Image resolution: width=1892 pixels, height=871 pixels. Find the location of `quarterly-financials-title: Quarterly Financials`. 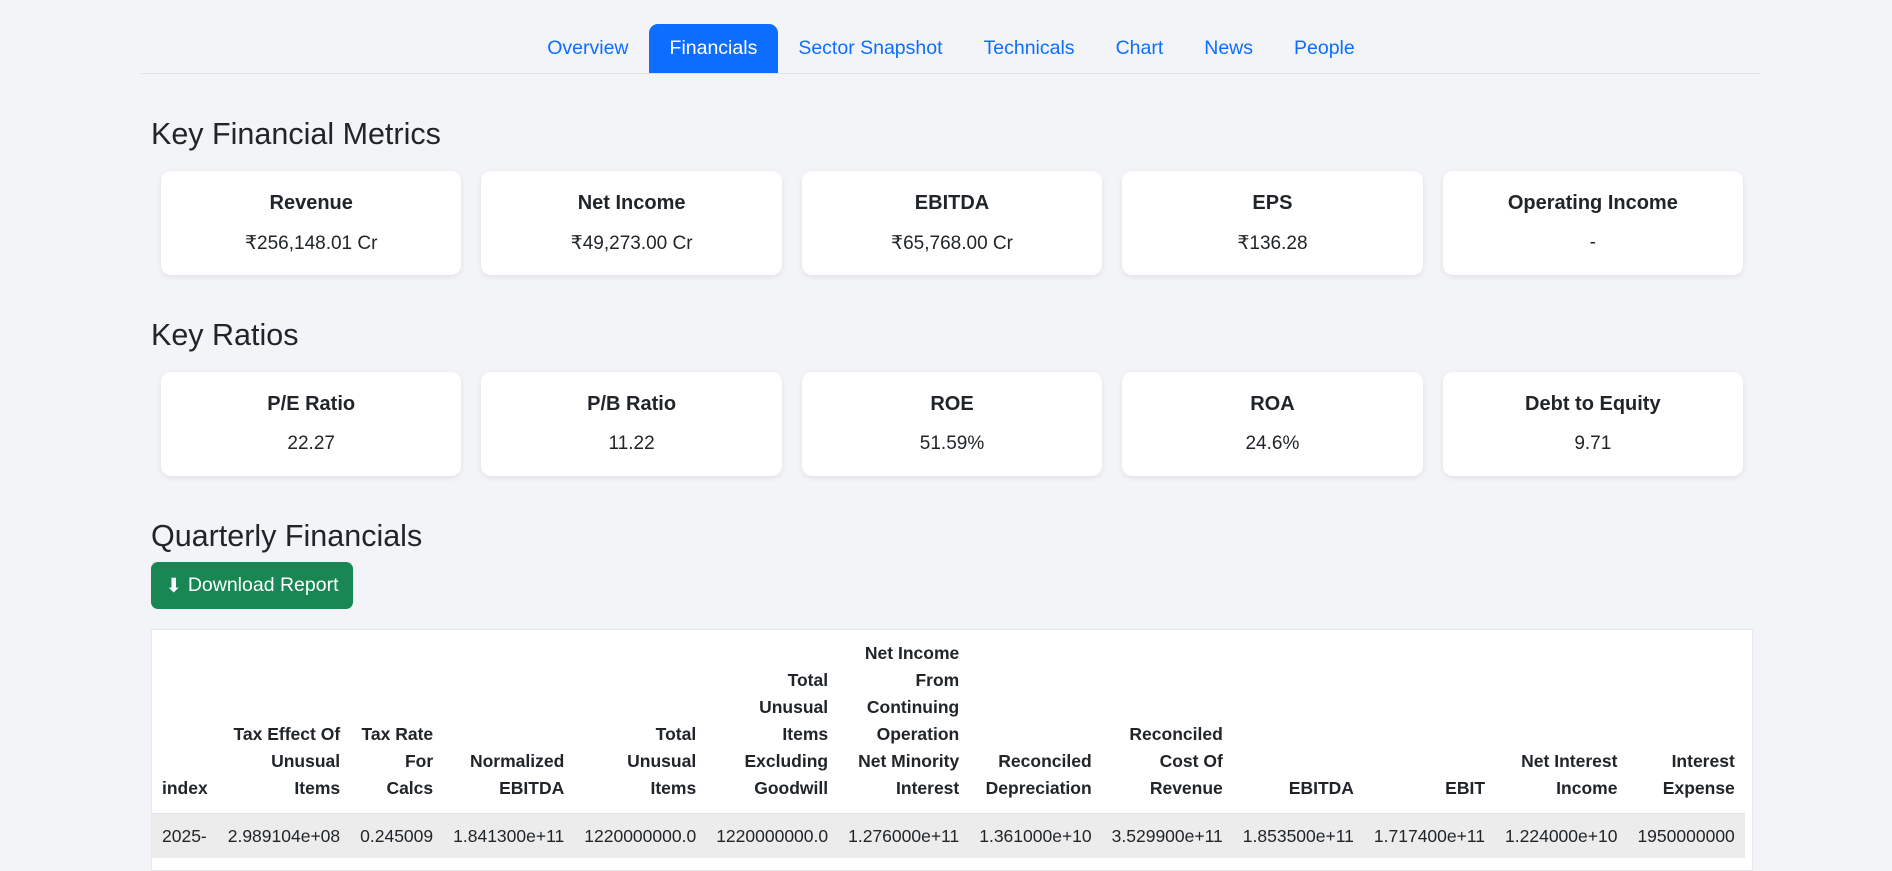

quarterly-financials-title: Quarterly Financials is located at coordinates (287, 536).